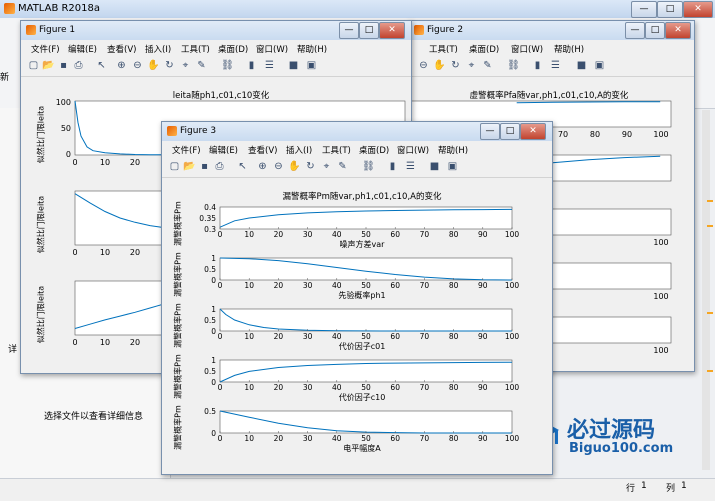 Image resolution: width=715 pixels, height=501 pixels. Describe the element at coordinates (425, 234) in the screenshot. I see `x-tick-label: 70` at that location.